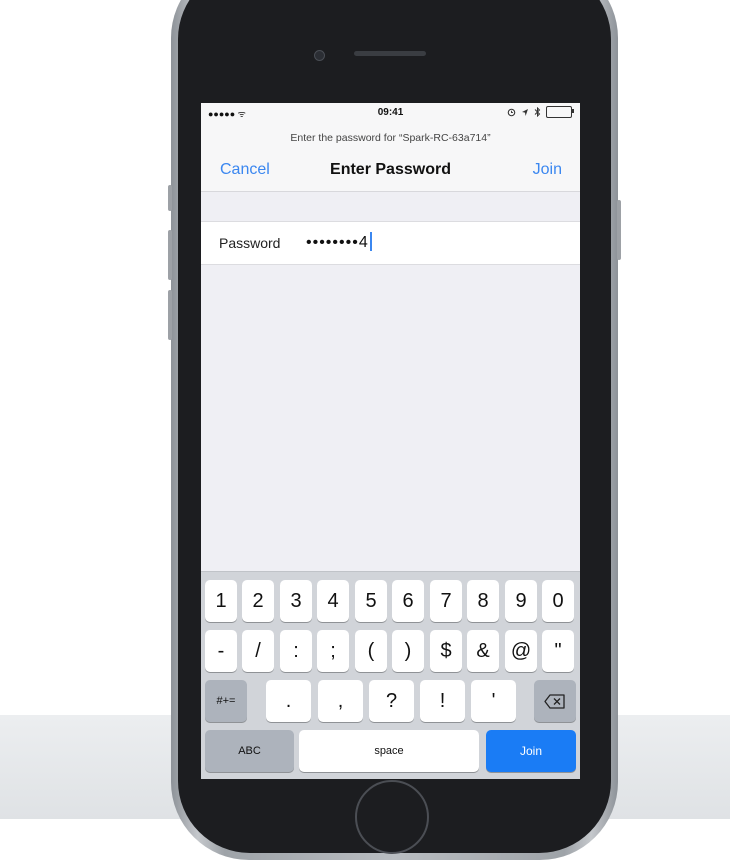 The image size is (730, 860). I want to click on join-key: Join, so click(531, 751).